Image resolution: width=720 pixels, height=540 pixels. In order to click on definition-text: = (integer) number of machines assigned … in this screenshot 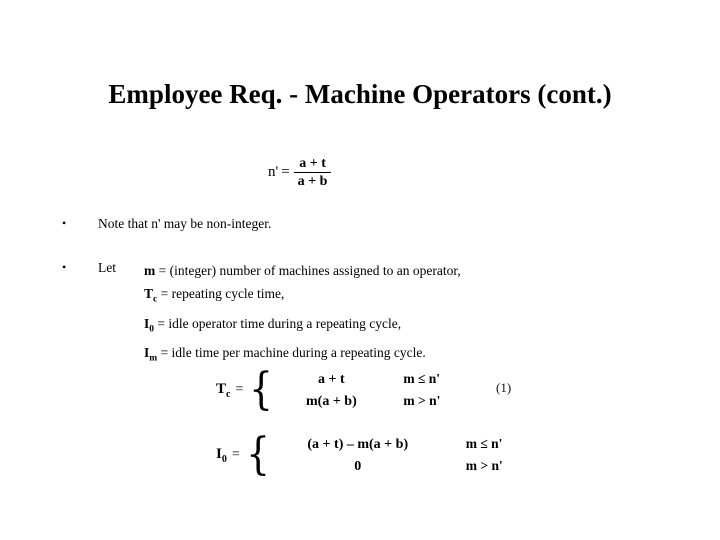, I will do `click(309, 270)`.